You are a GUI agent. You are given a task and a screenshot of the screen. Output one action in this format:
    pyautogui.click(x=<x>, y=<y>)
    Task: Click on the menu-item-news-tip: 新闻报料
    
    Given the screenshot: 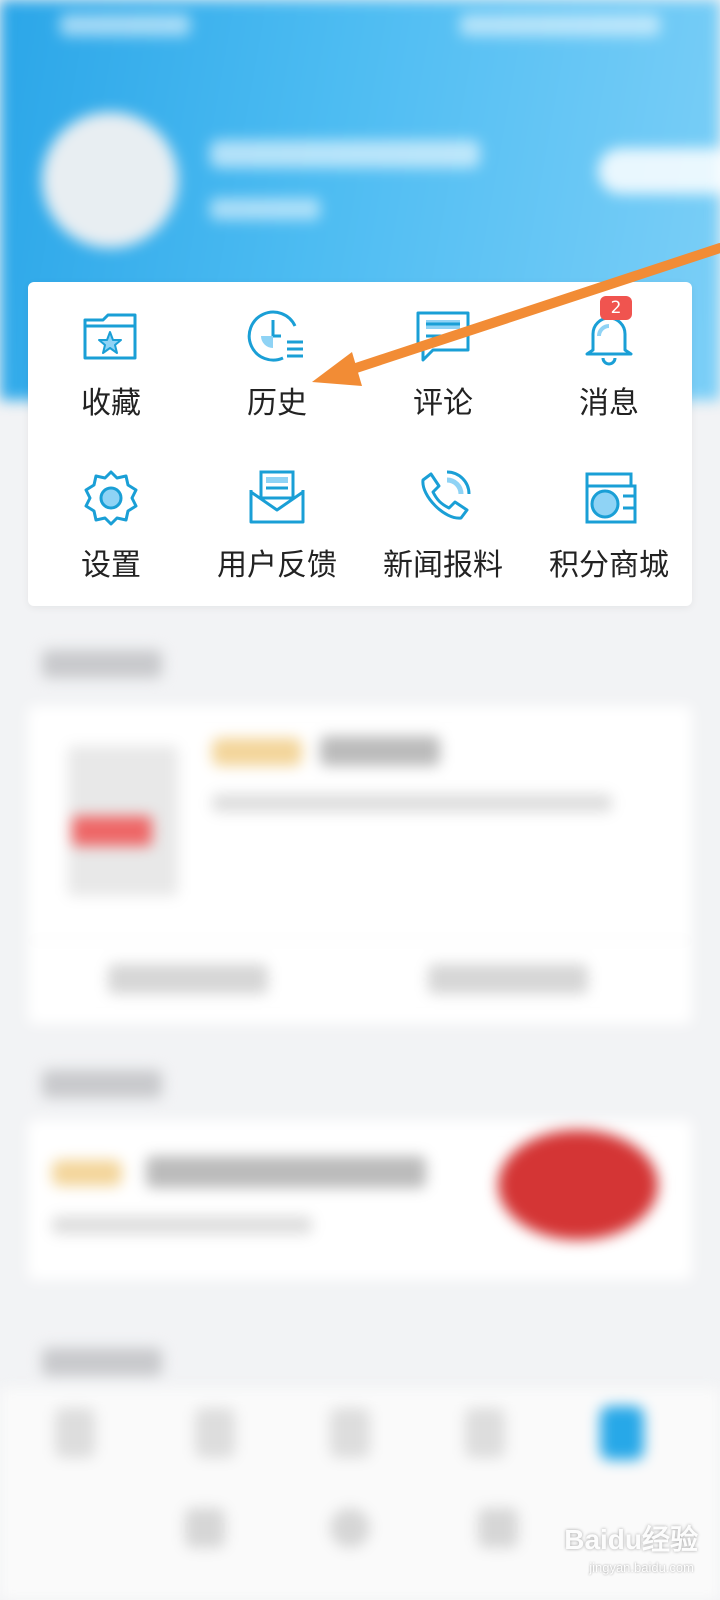 What is the action you would take?
    pyautogui.click(x=443, y=519)
    